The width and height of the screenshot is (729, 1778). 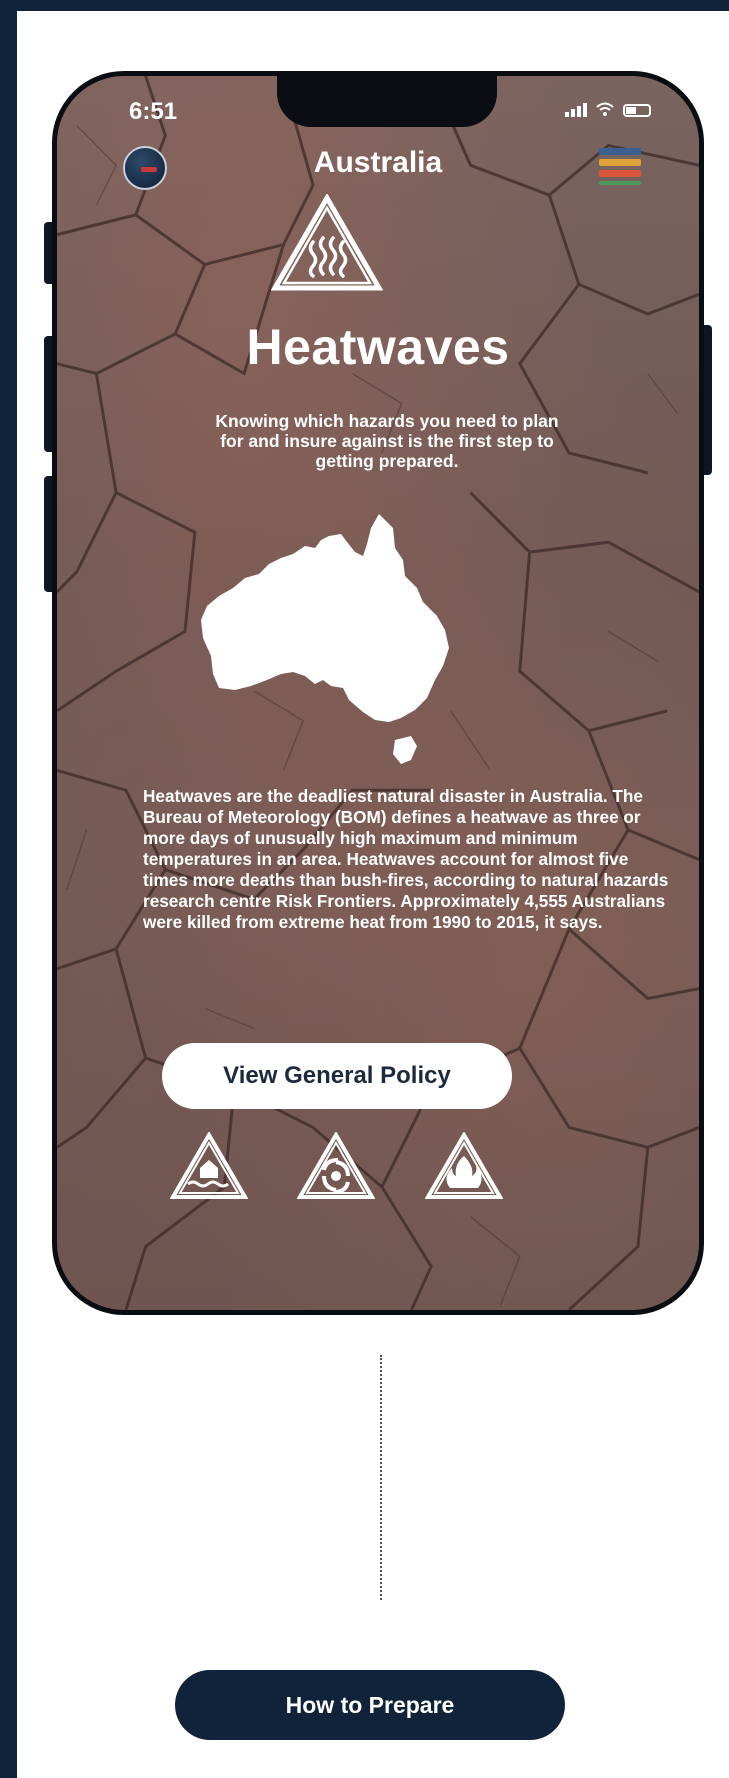 What do you see at coordinates (325, 639) in the screenshot?
I see `australia-map` at bounding box center [325, 639].